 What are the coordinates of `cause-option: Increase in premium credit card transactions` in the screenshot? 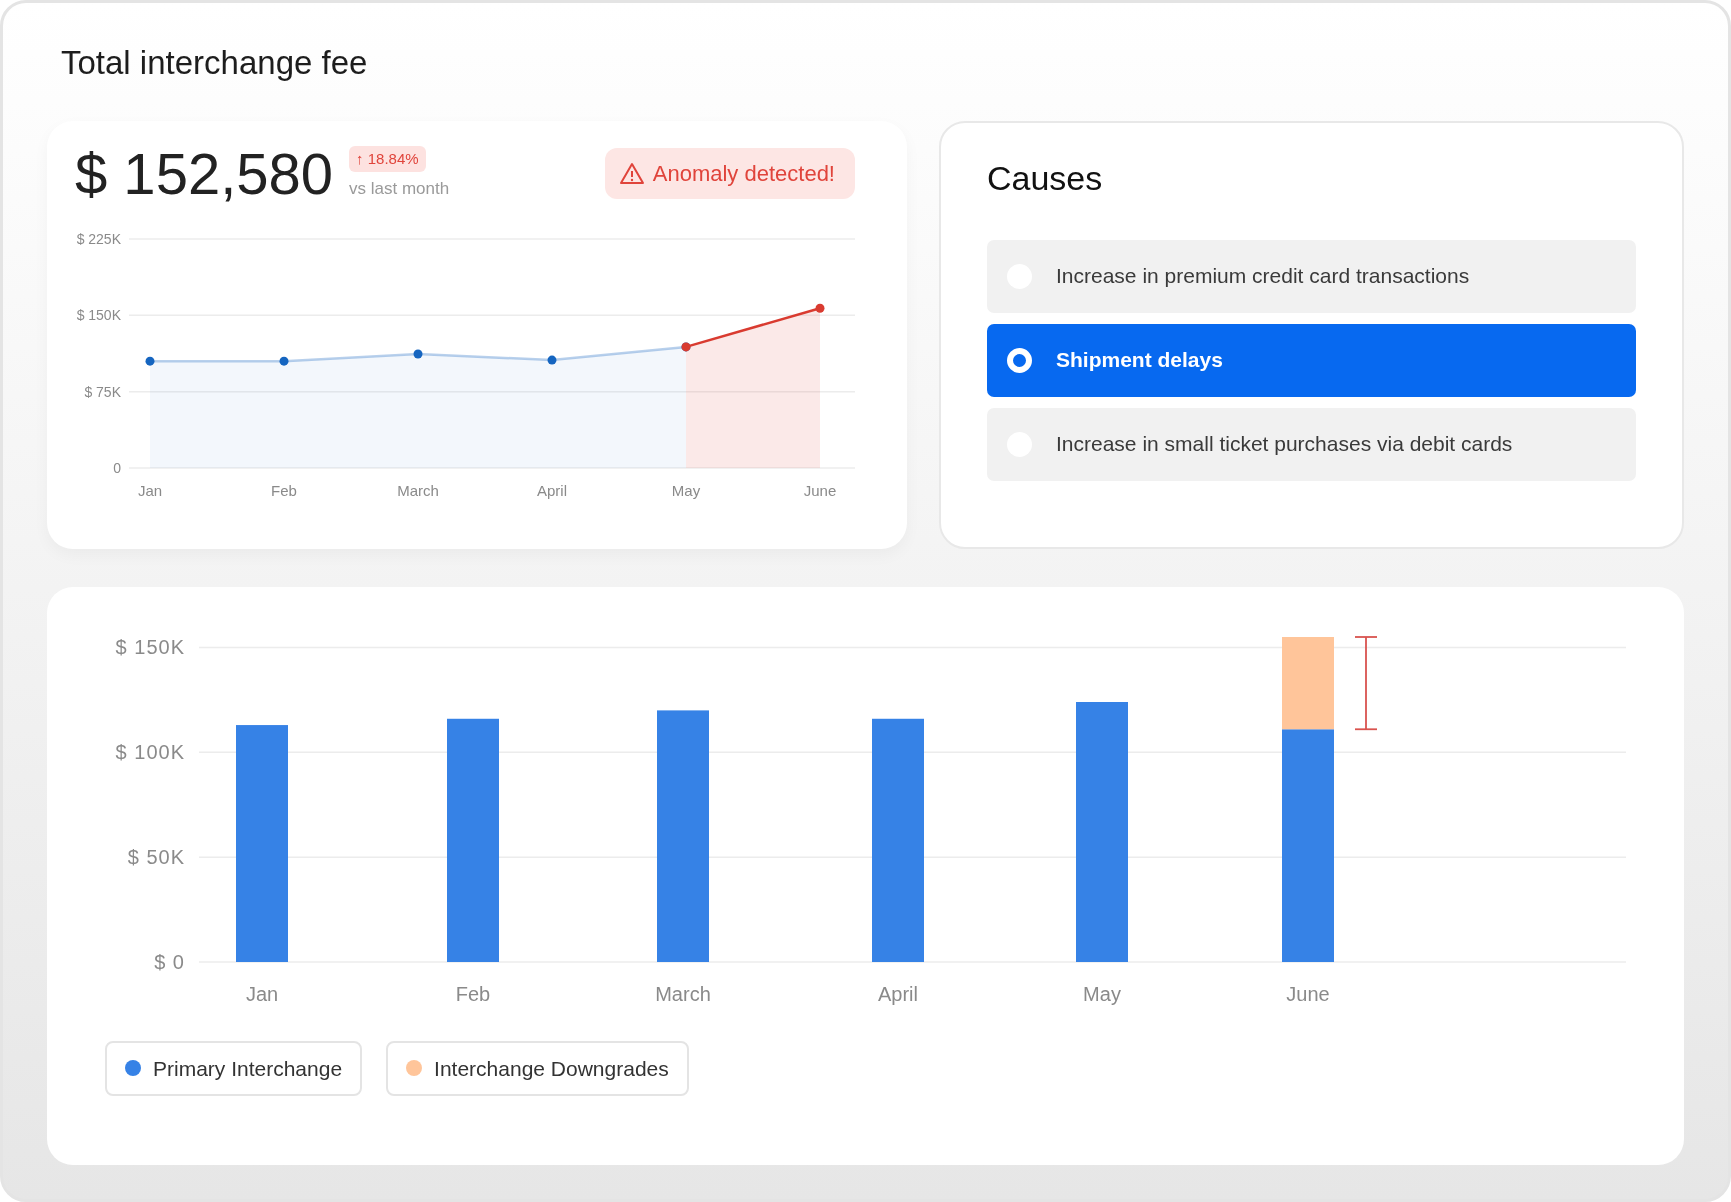 It's located at (1311, 276).